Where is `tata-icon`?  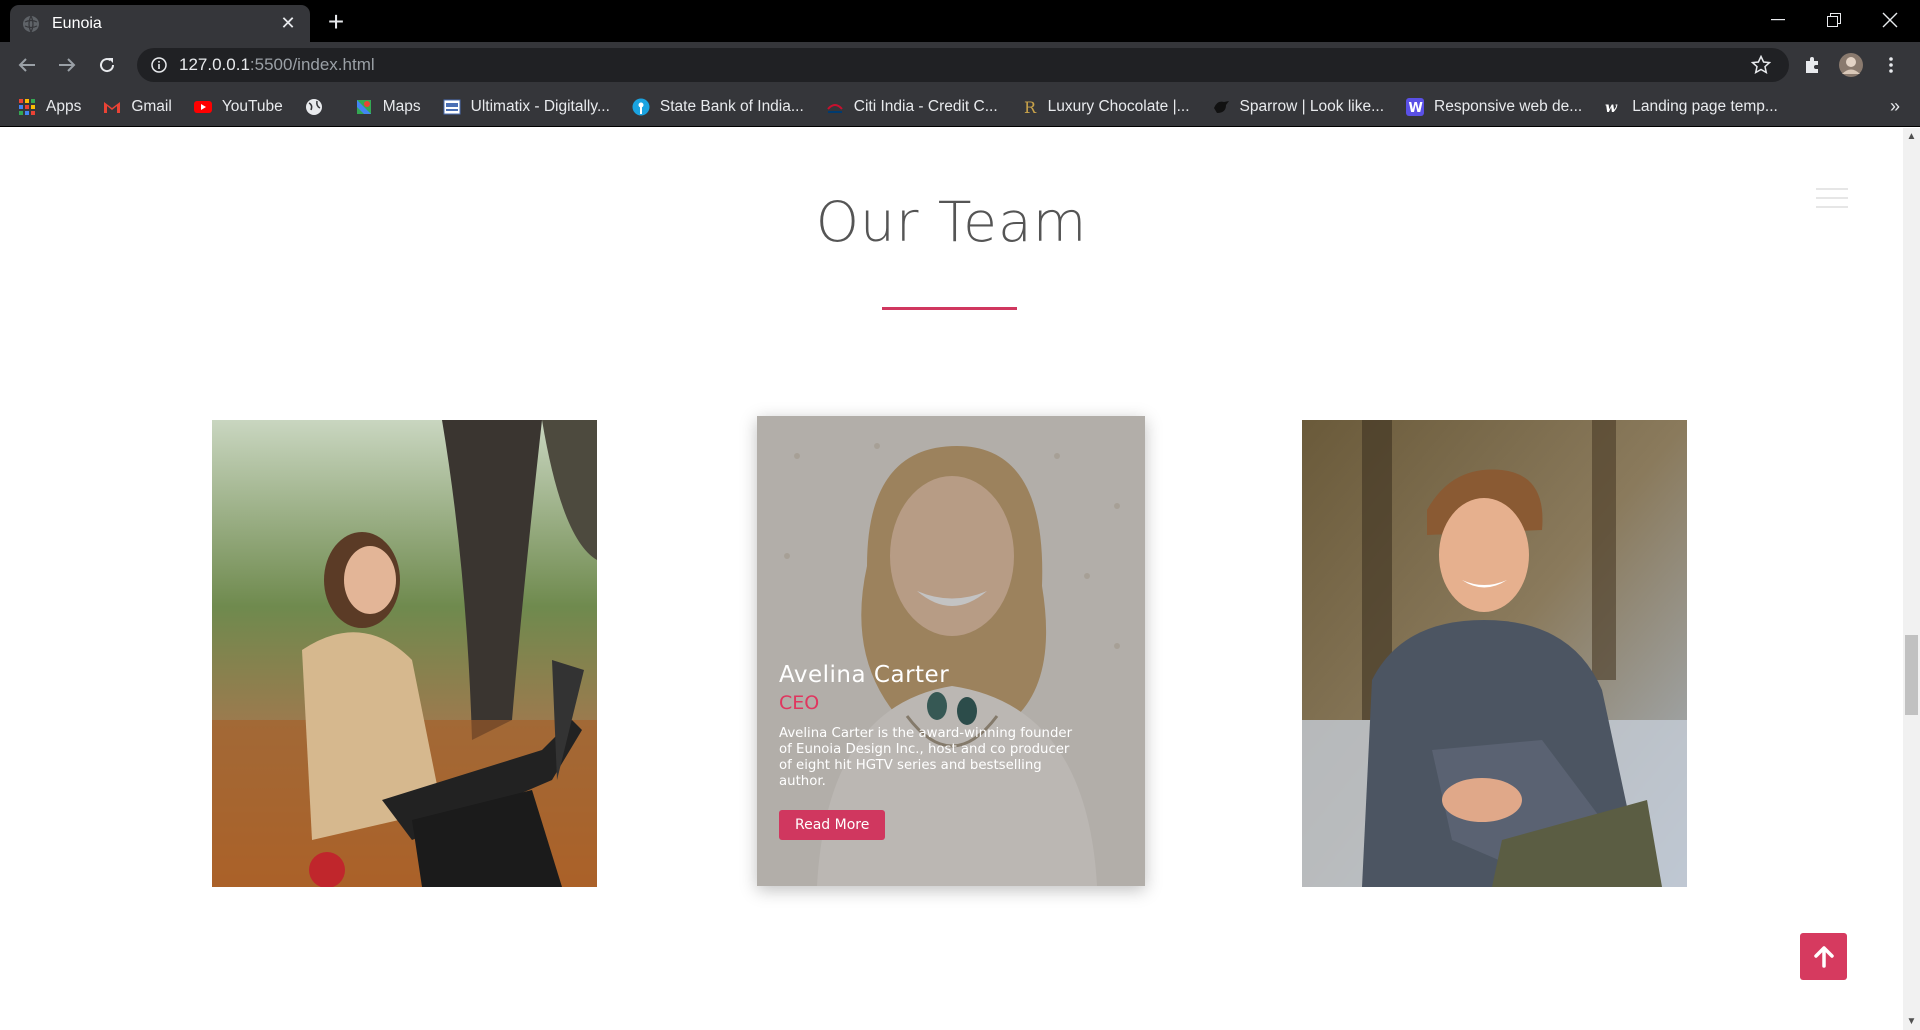
tata-icon is located at coordinates (452, 106).